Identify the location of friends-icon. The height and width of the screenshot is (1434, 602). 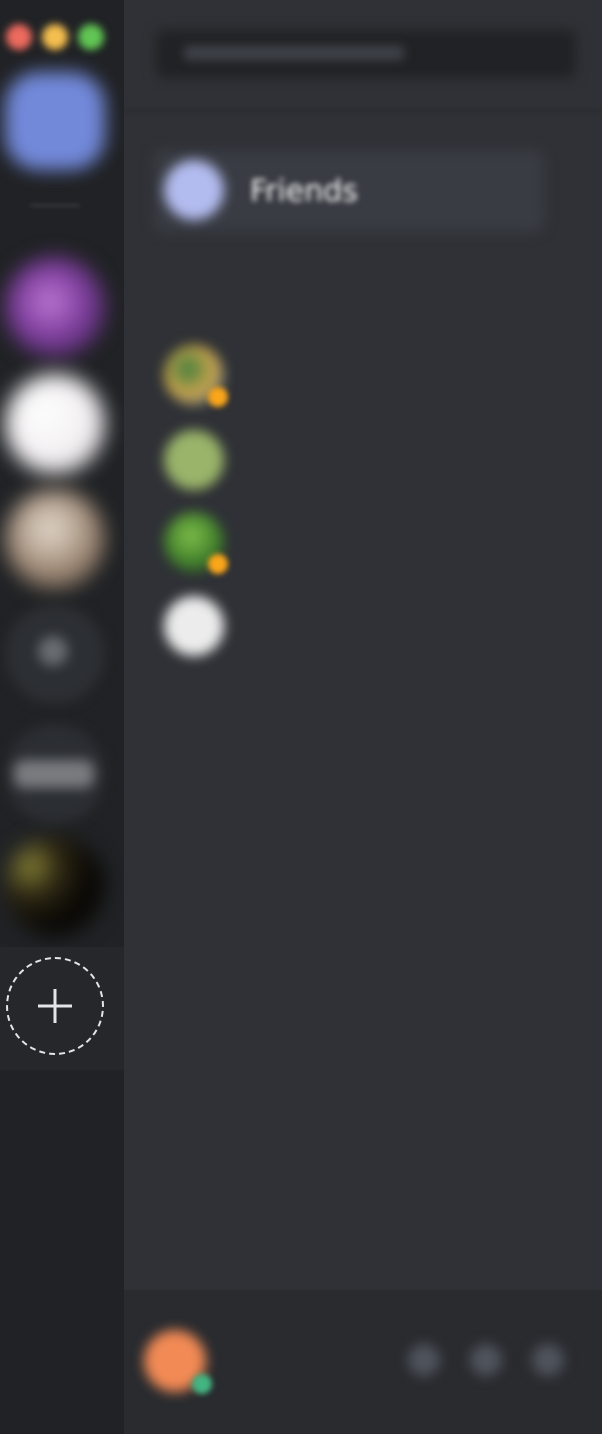
(194, 190).